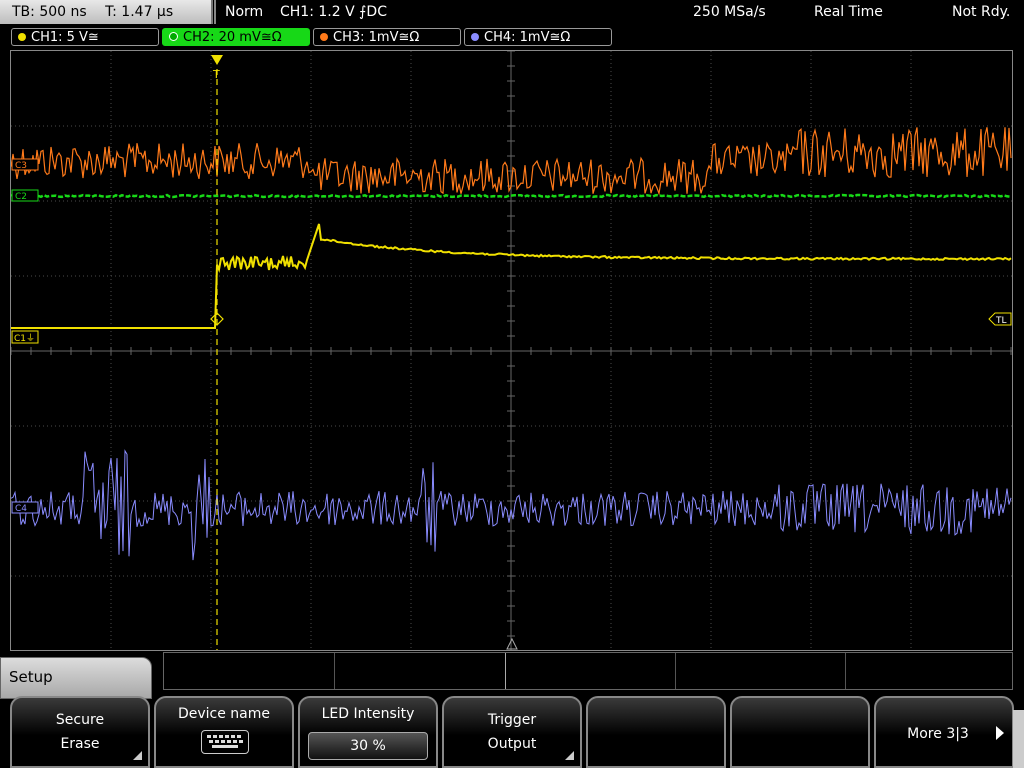 Image resolution: width=1024 pixels, height=768 pixels. I want to click on ch4-color-dot, so click(475, 36).